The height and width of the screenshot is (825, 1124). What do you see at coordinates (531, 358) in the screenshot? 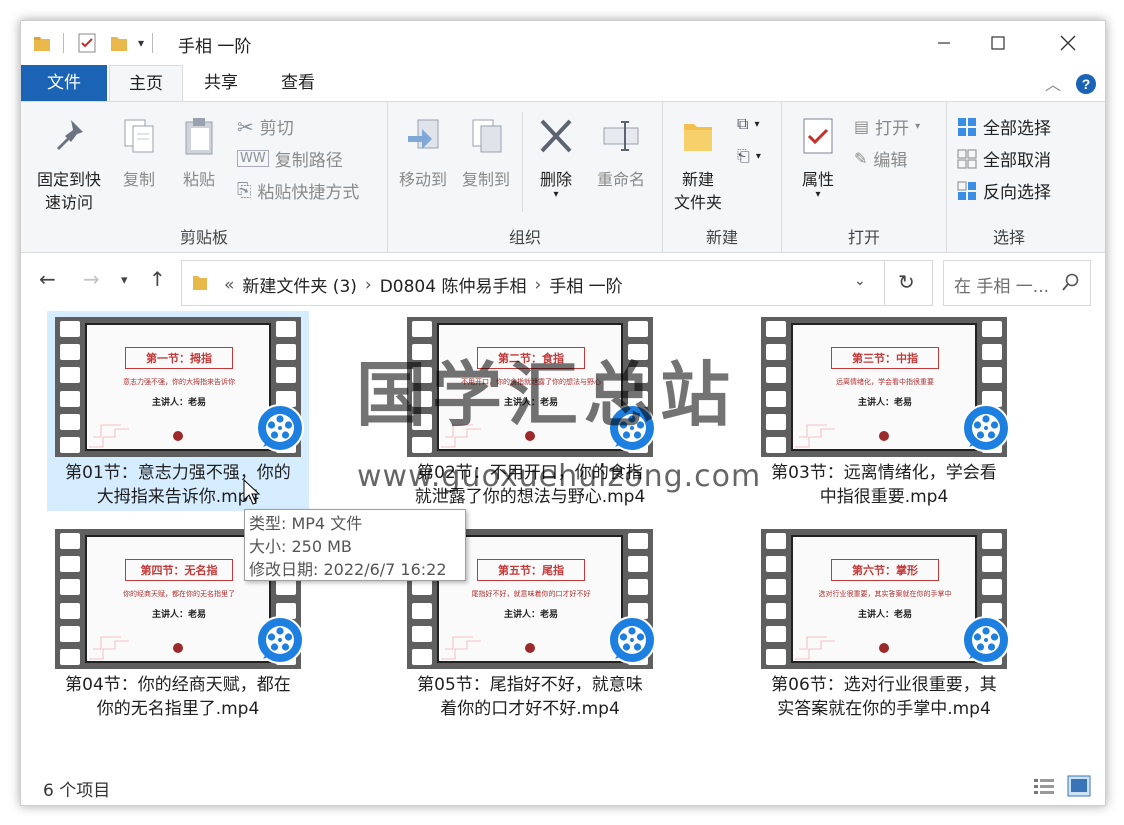
I see `slide-title: 第二节：食指` at bounding box center [531, 358].